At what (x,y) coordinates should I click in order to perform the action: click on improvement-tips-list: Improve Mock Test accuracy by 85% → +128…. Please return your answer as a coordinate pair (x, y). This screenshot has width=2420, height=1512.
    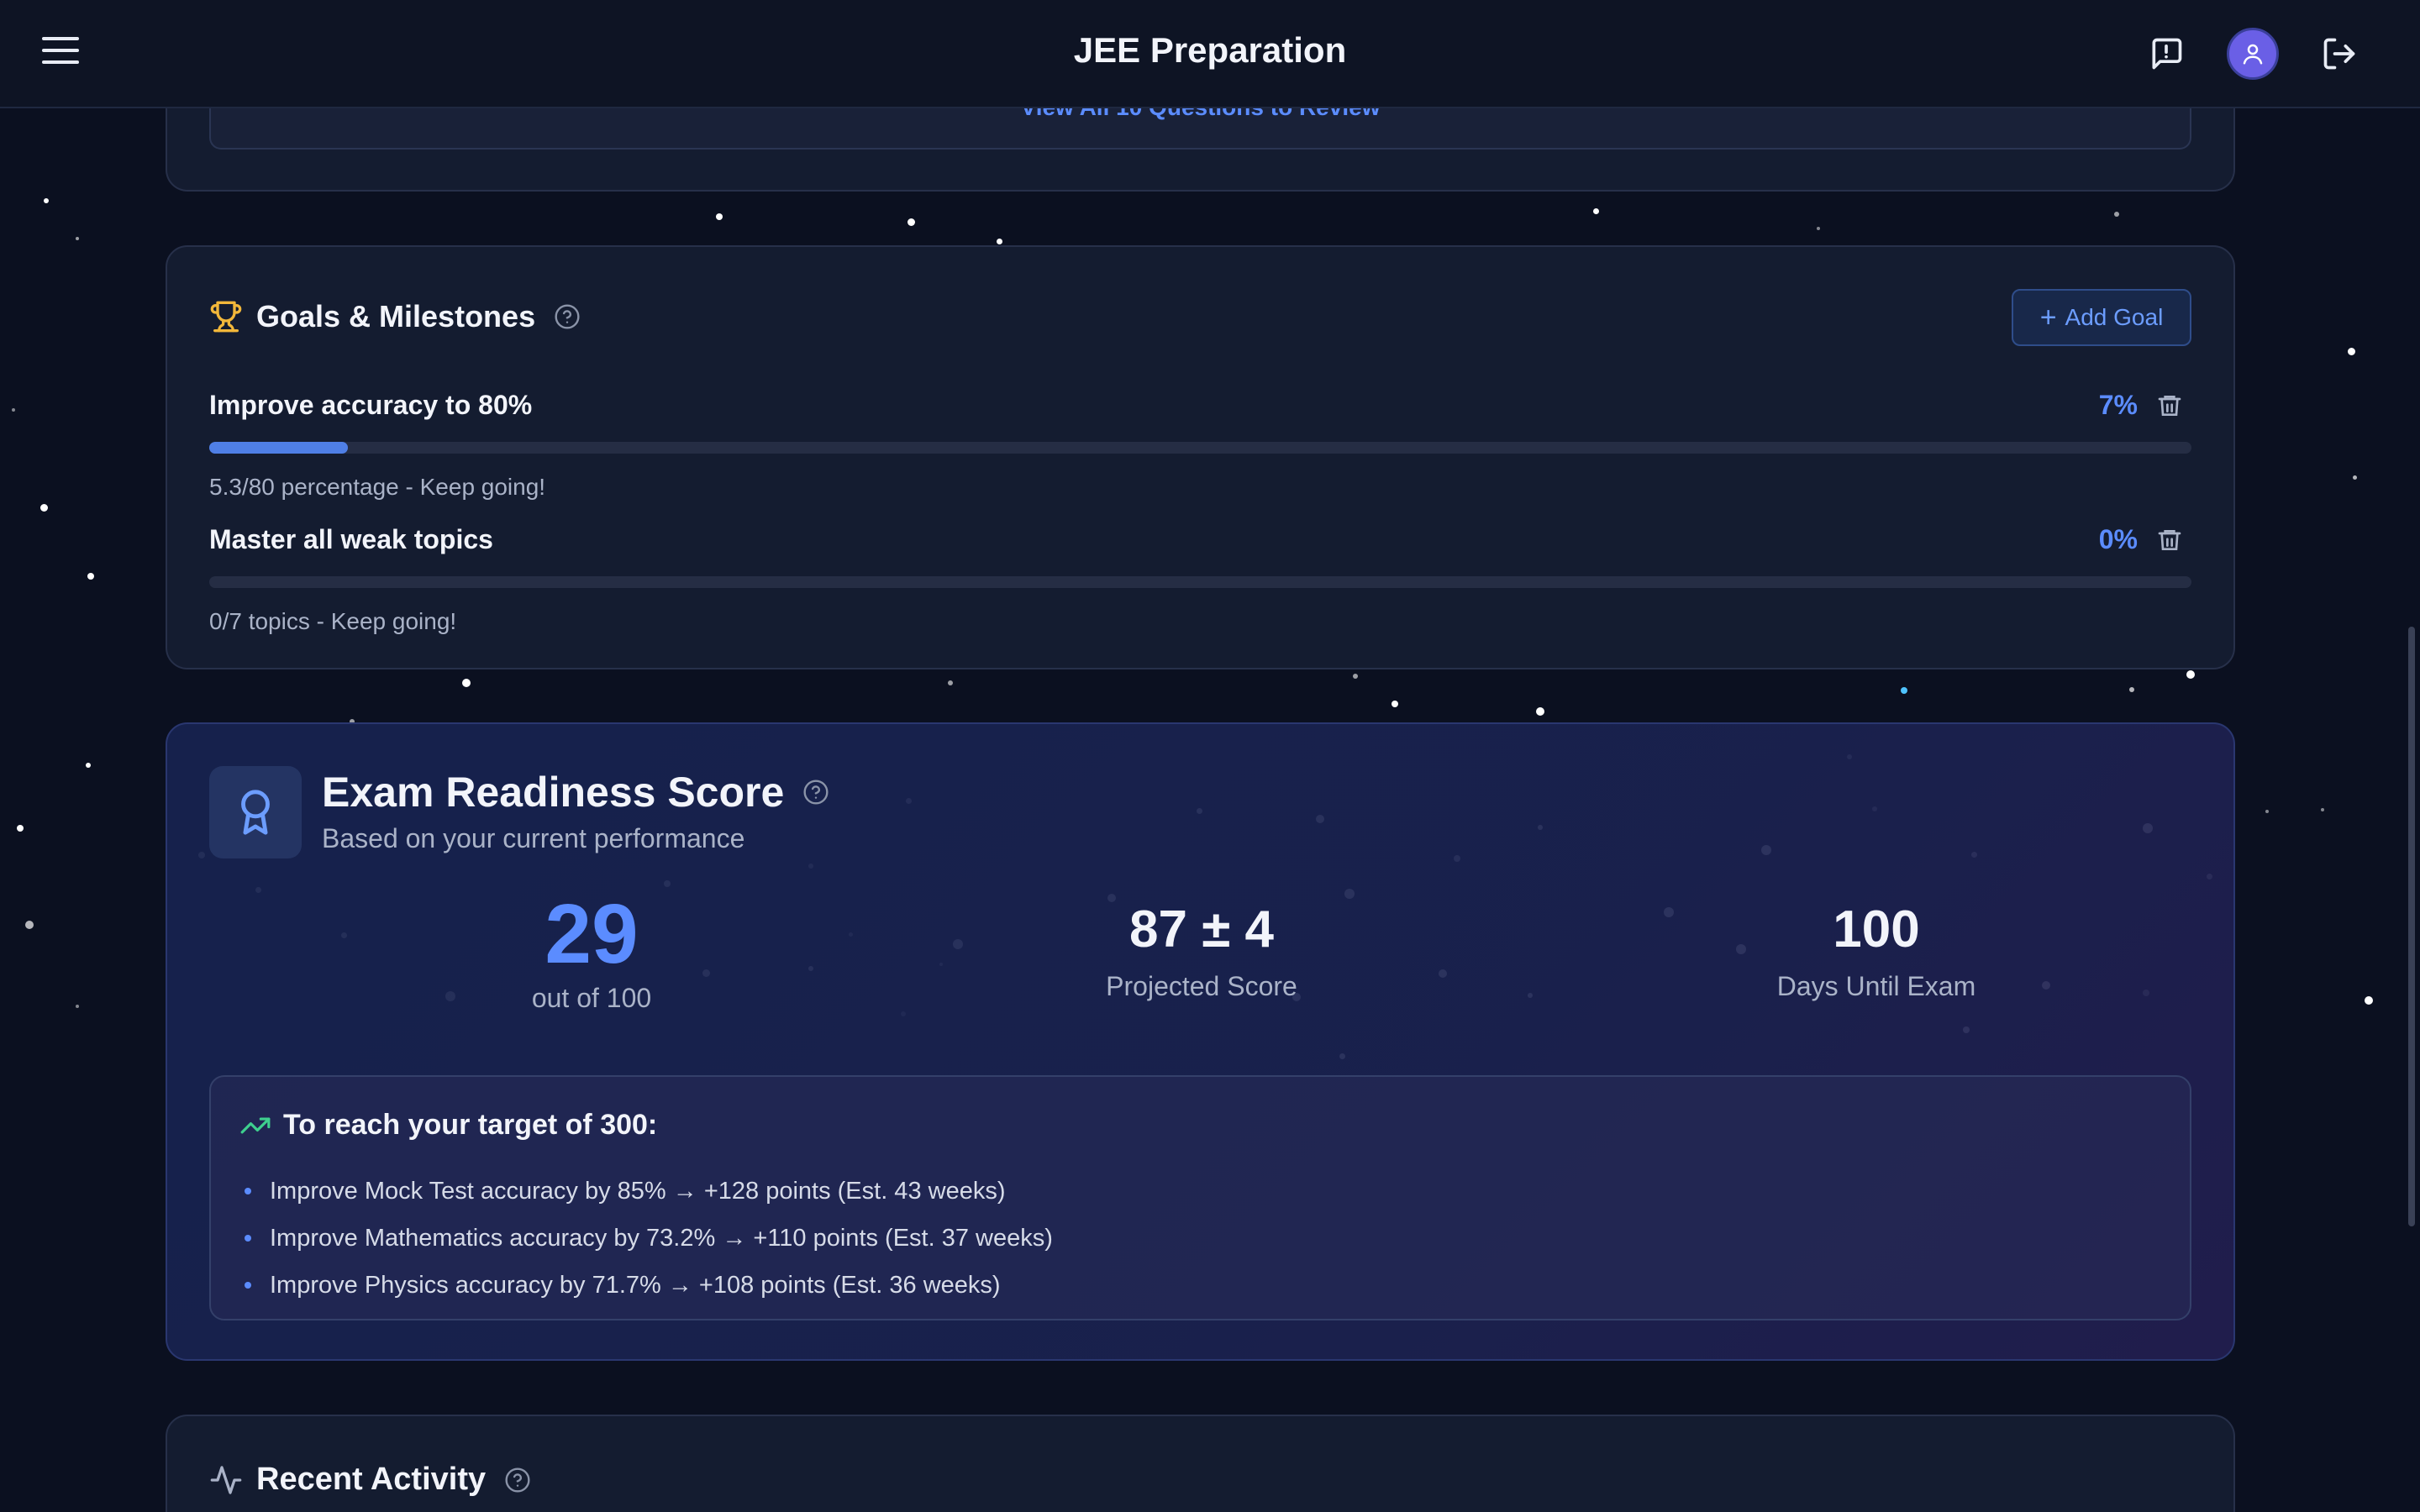
    Looking at the image, I should click on (649, 1238).